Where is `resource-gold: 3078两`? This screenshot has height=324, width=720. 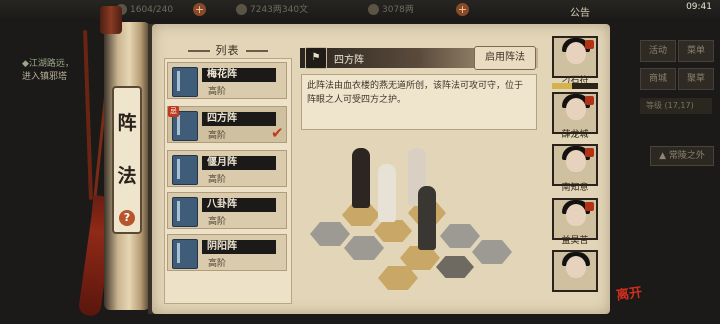 resource-gold: 3078两 is located at coordinates (391, 10).